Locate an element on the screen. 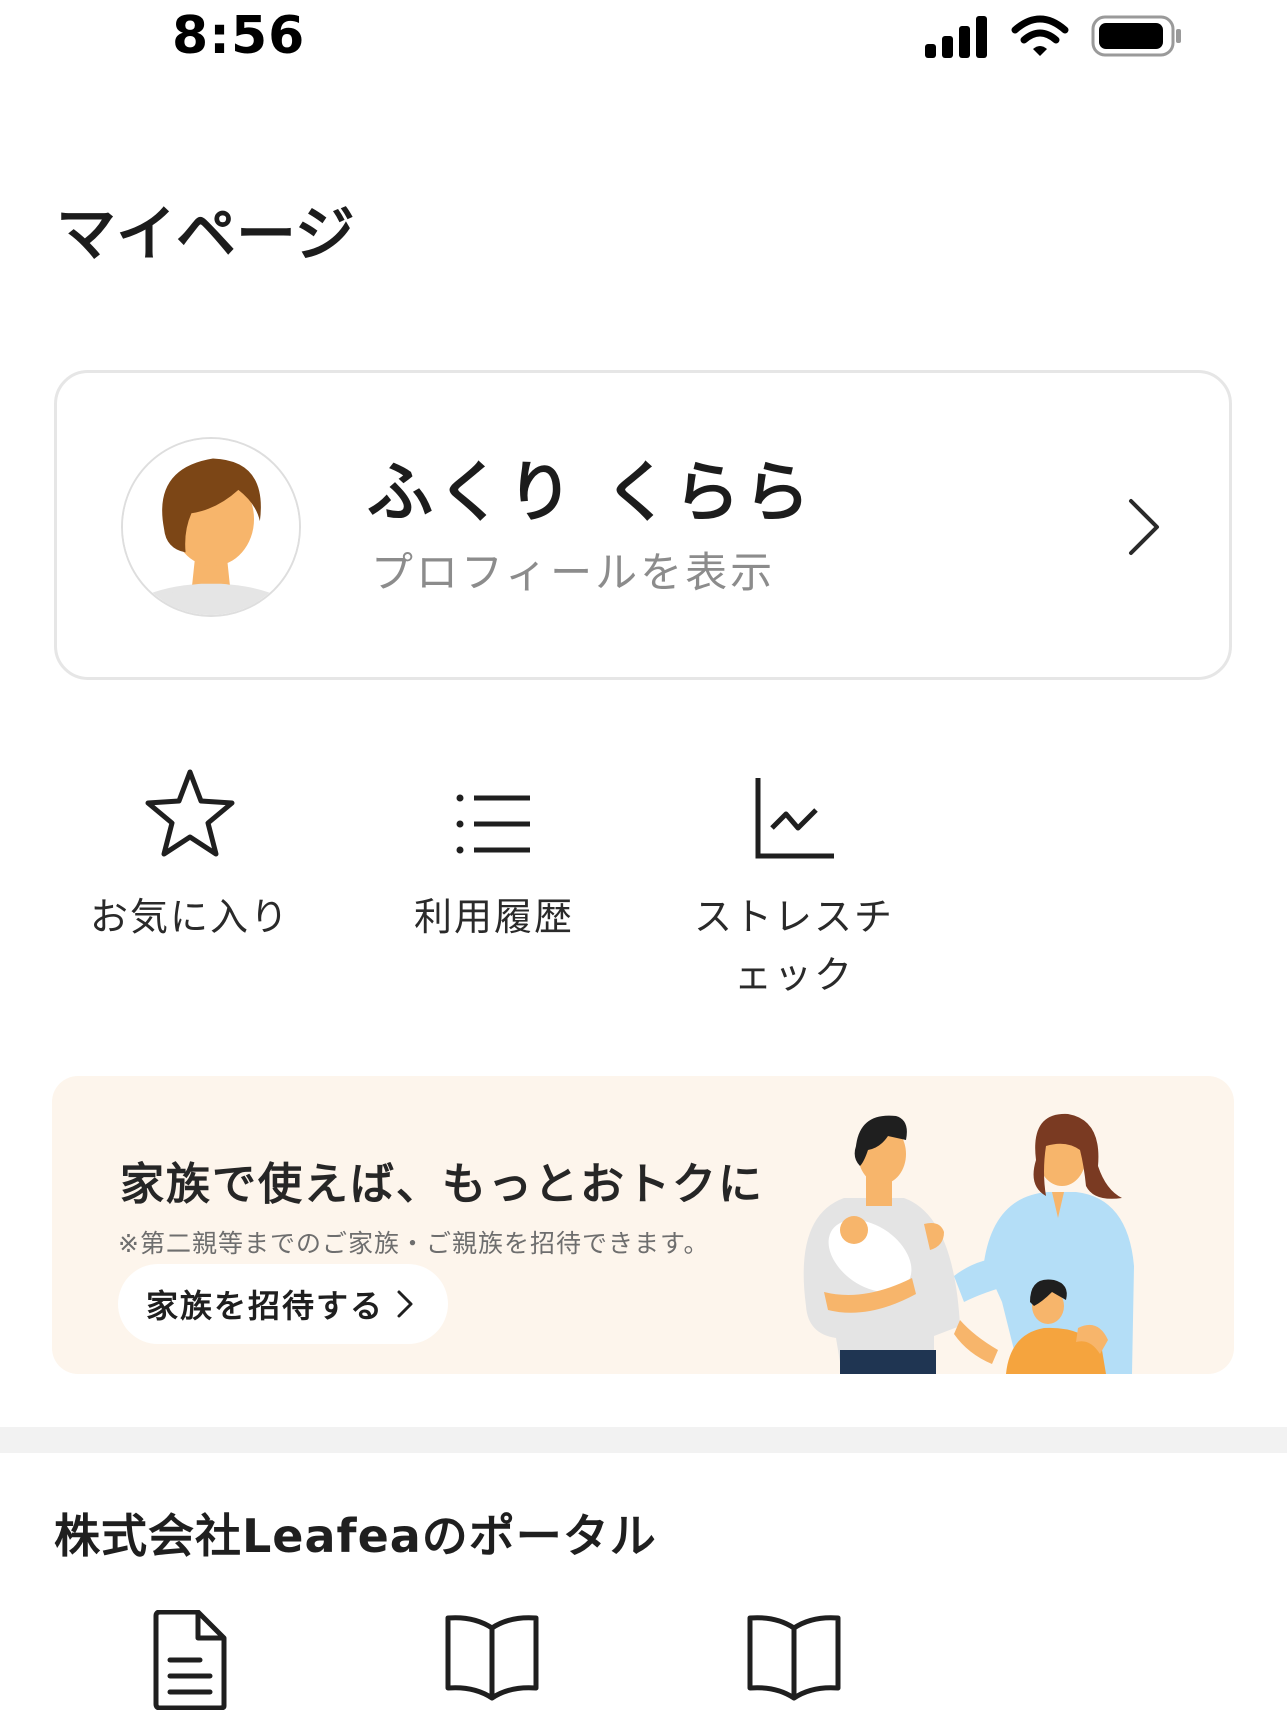 The width and height of the screenshot is (1287, 1716). portal-item-document is located at coordinates (190, 1661).